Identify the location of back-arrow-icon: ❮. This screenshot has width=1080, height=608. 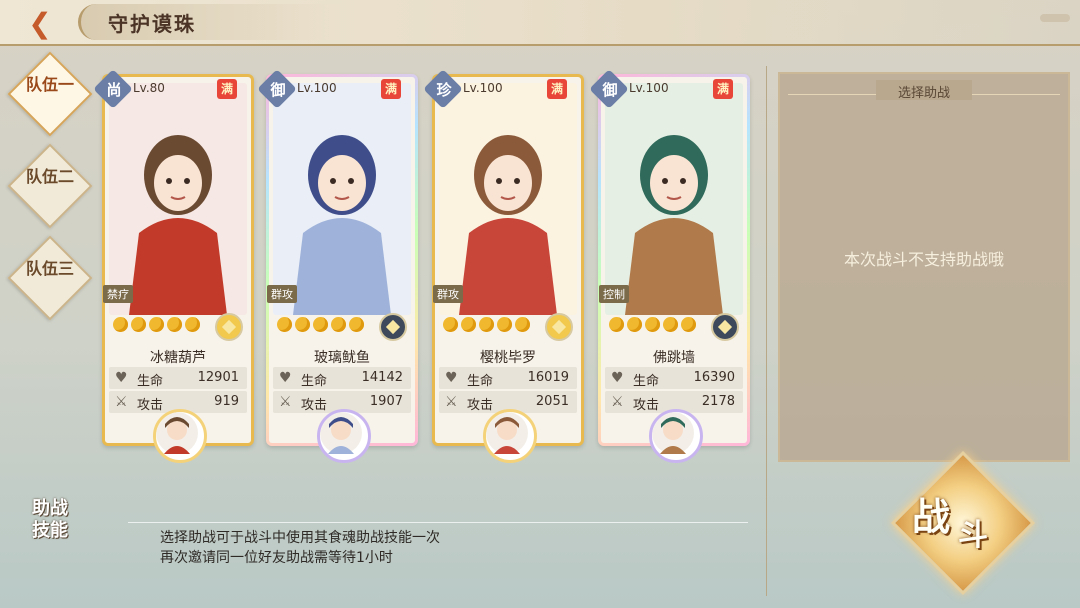
(40, 23).